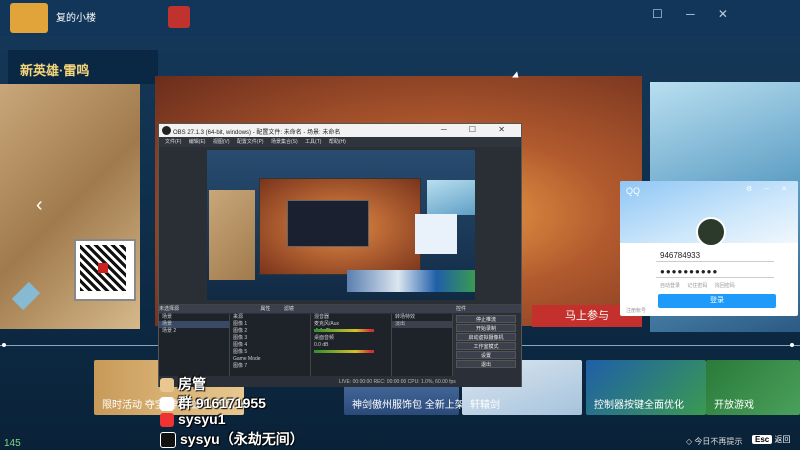  I want to click on chevron-left-icon: ‹, so click(39, 205).